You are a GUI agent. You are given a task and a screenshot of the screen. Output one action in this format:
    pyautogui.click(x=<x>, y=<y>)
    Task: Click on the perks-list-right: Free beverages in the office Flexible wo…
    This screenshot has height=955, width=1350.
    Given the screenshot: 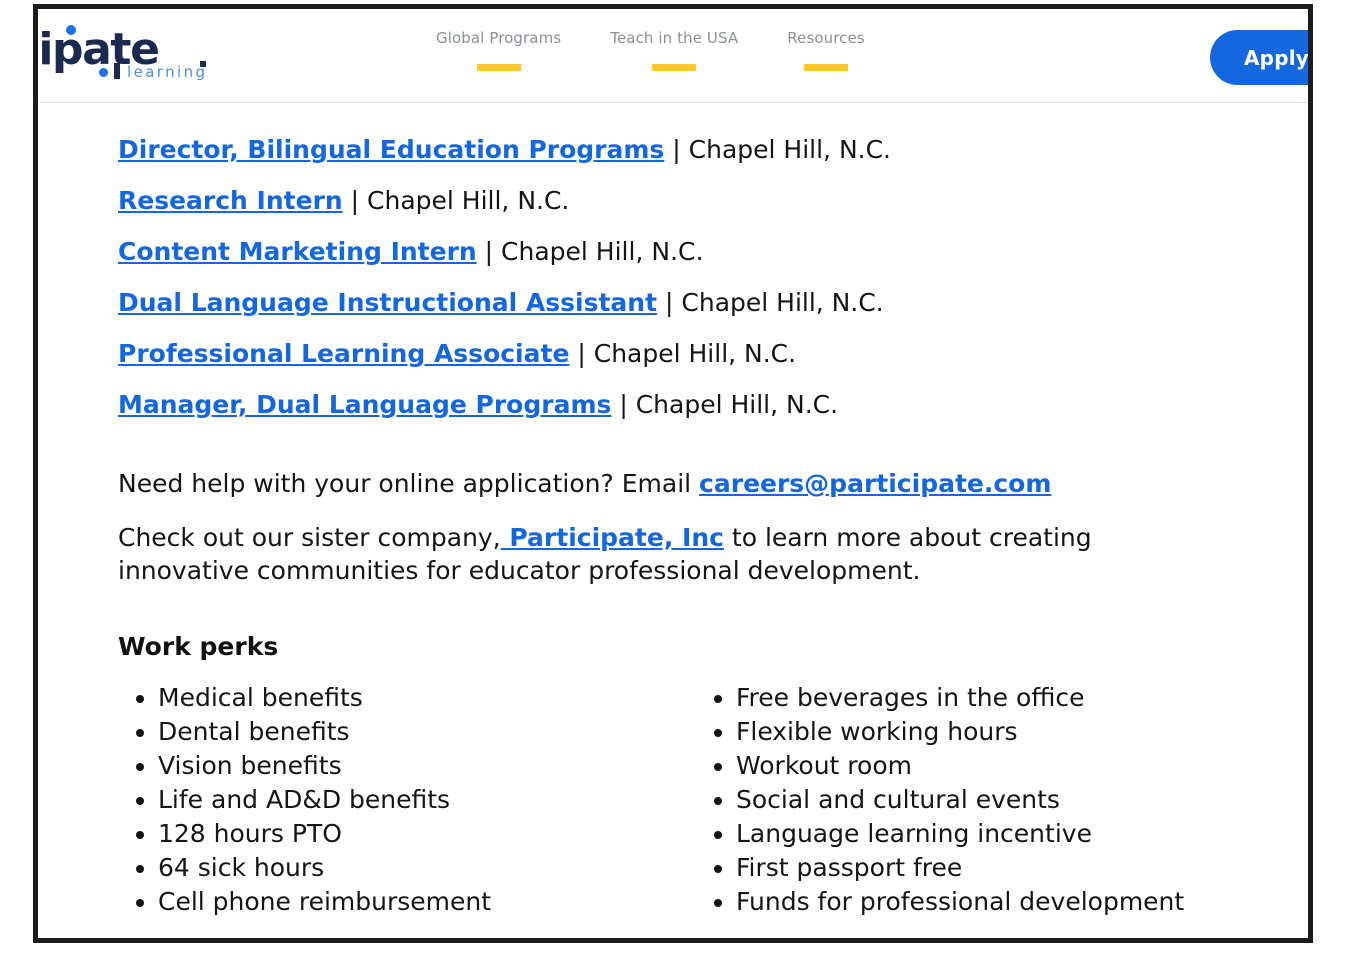 What is the action you would take?
    pyautogui.click(x=985, y=800)
    